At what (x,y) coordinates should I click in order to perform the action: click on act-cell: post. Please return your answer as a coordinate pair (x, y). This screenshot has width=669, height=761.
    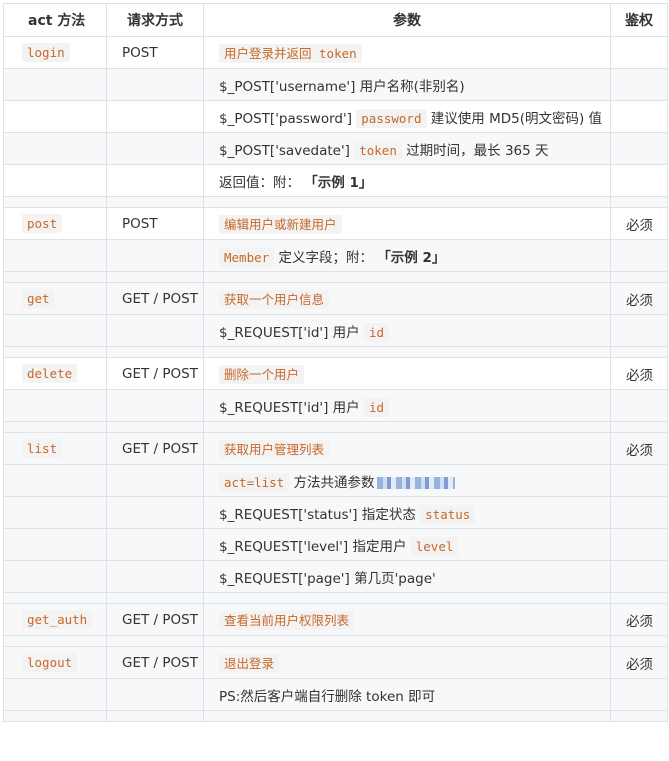
    Looking at the image, I should click on (55, 223).